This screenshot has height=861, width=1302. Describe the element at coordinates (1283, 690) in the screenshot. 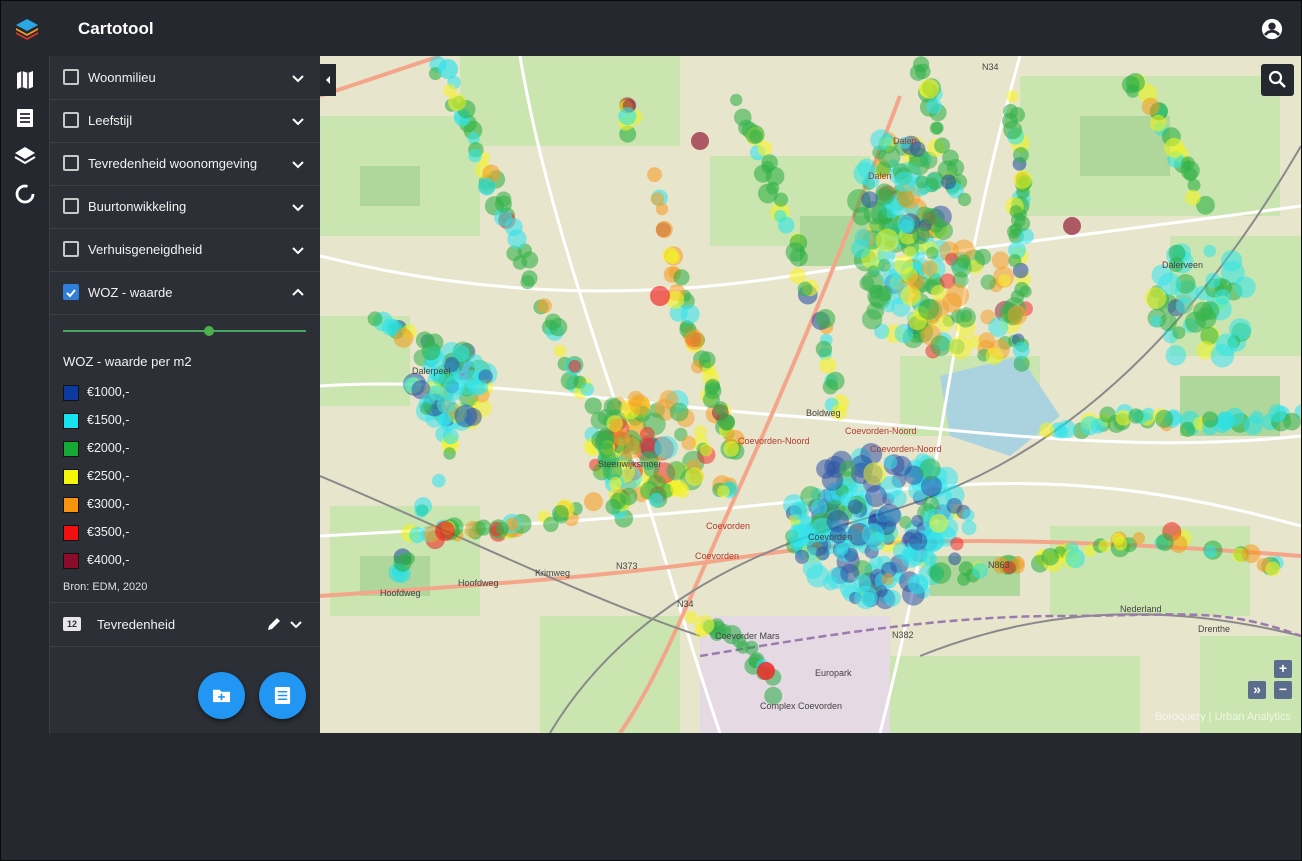

I see `zoom-out-button: −` at that location.